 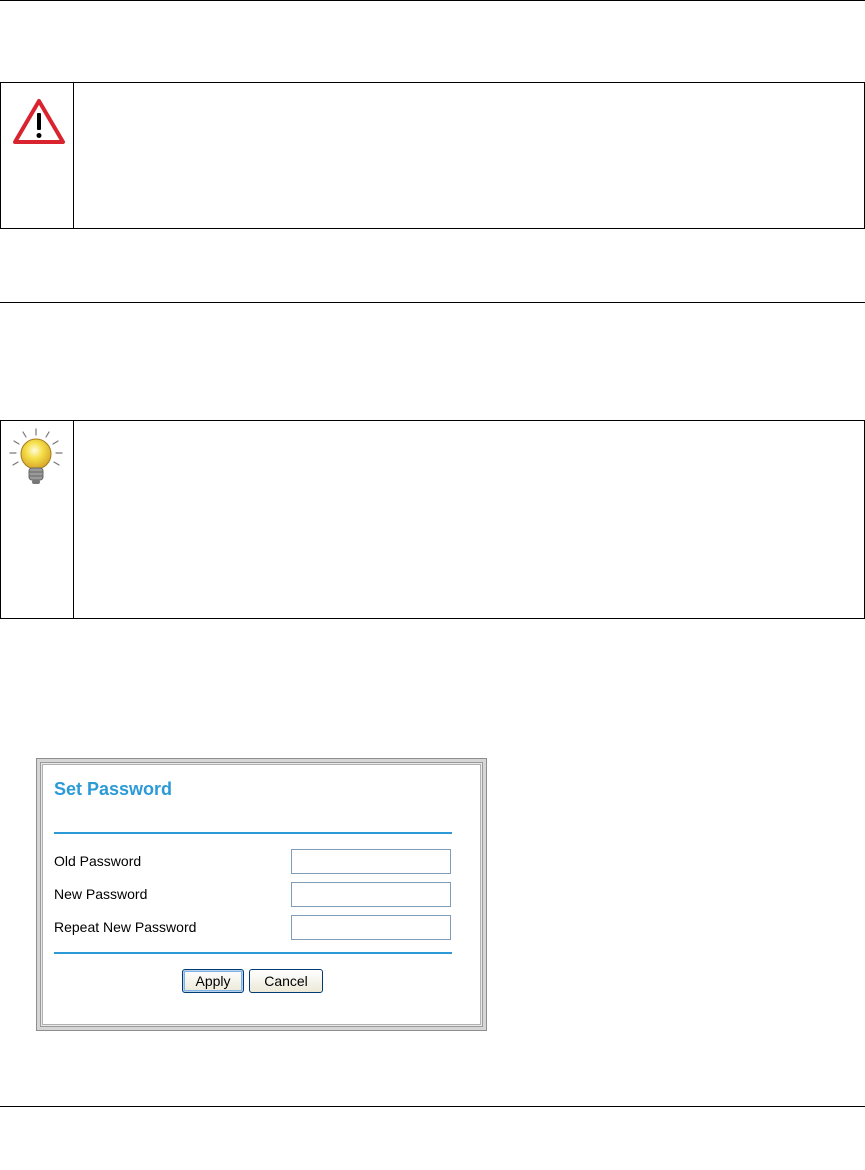 I want to click on dialog-separator-top, so click(x=253, y=833).